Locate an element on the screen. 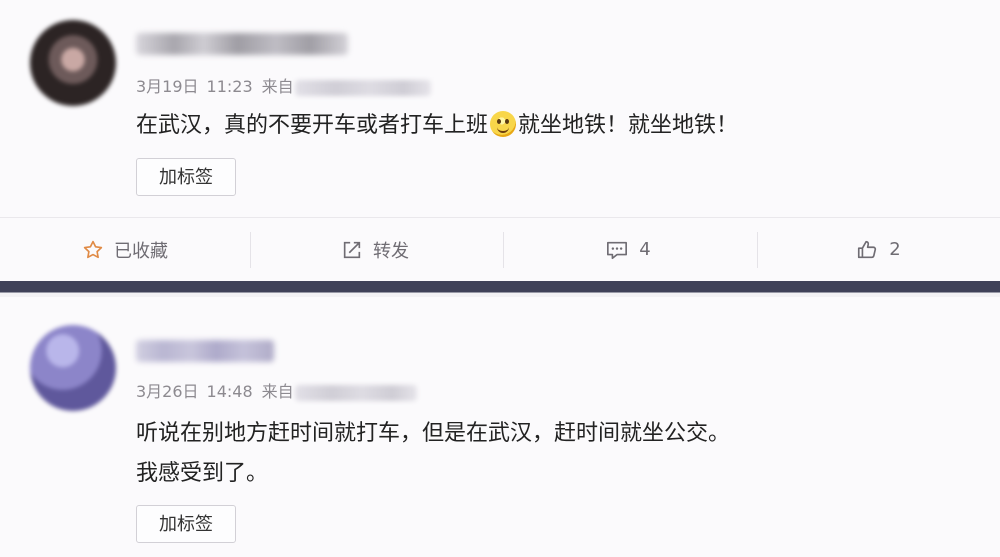 Image resolution: width=1000 pixels, height=557 pixels. like-count: 2 is located at coordinates (895, 249).